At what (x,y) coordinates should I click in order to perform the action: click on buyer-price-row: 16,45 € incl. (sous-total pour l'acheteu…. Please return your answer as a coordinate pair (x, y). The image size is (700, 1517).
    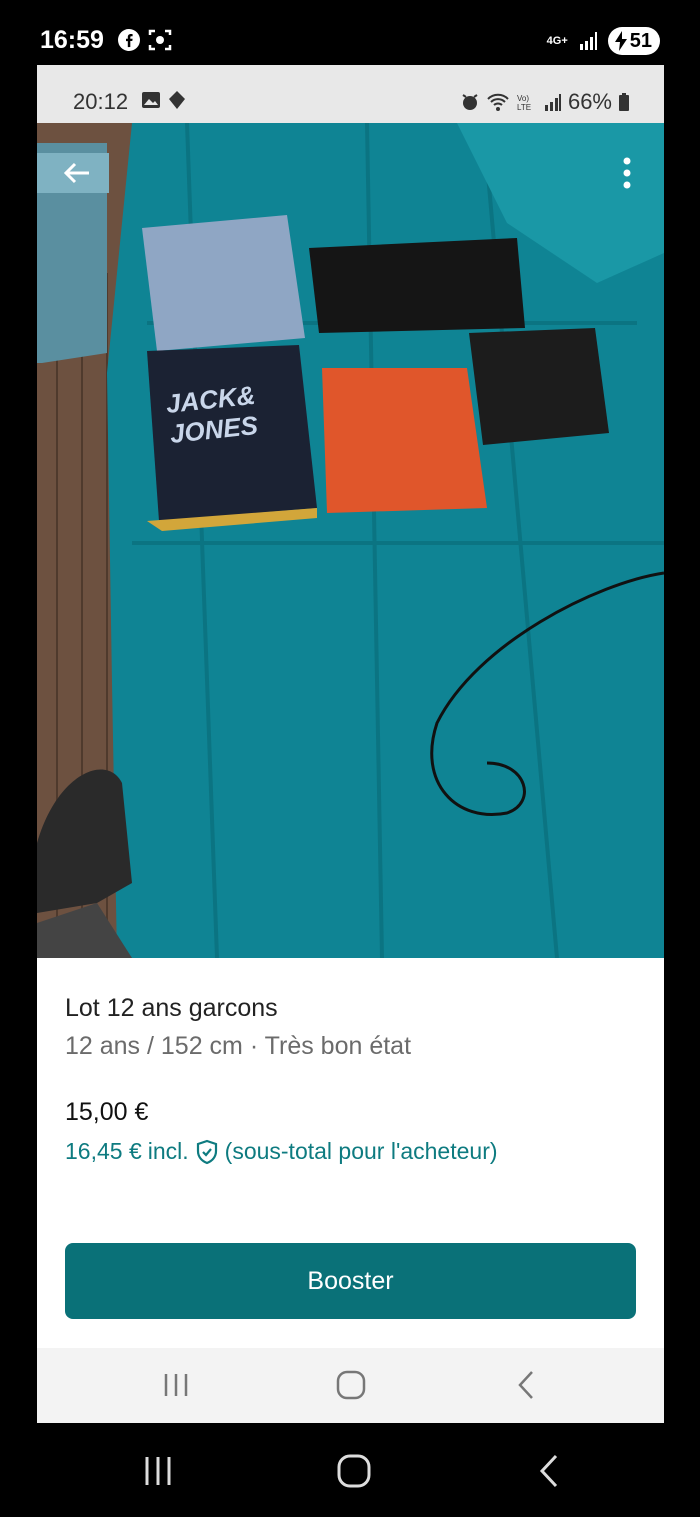
    Looking at the image, I should click on (281, 1151).